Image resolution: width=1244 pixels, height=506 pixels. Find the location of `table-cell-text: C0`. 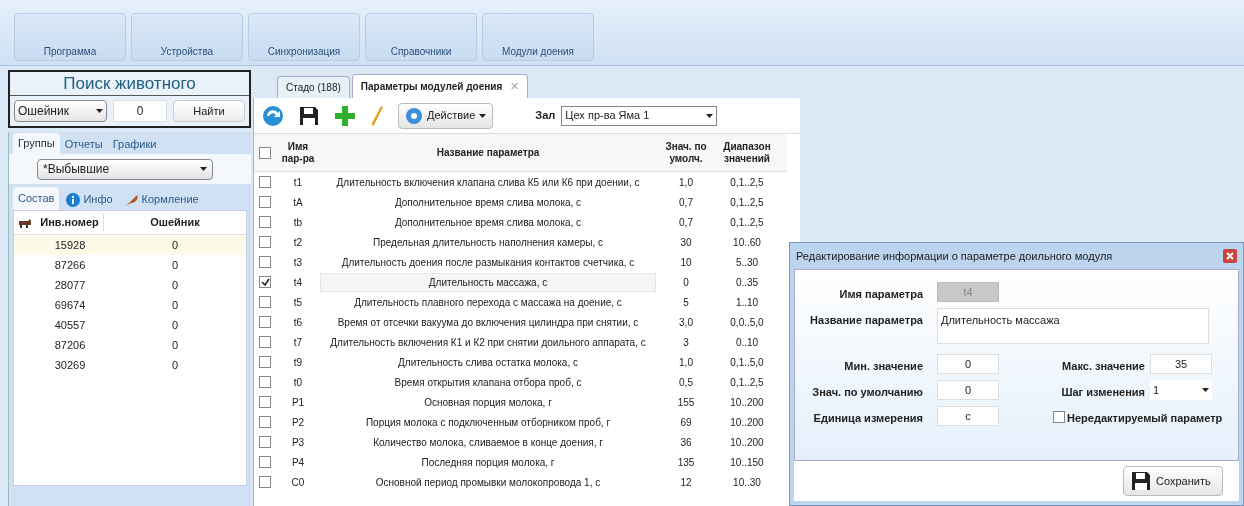

table-cell-text: C0 is located at coordinates (298, 482).